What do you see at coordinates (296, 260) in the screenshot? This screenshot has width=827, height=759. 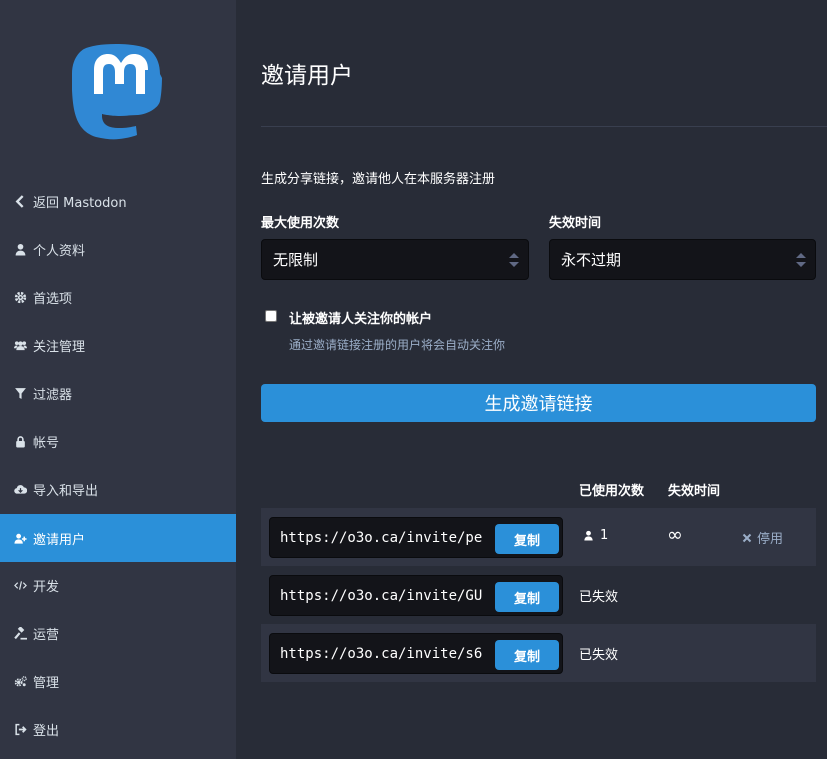 I see `max-uses-value: 无限制` at bounding box center [296, 260].